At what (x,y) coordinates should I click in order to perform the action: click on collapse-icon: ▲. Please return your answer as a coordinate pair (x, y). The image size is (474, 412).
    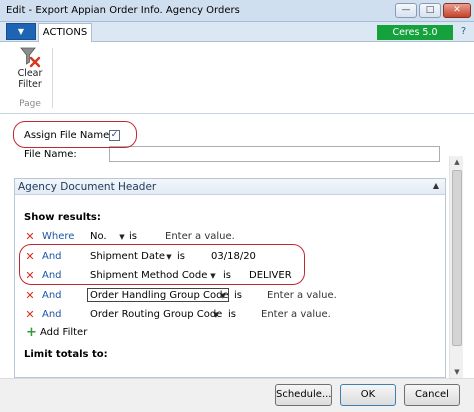
    Looking at the image, I should click on (436, 186).